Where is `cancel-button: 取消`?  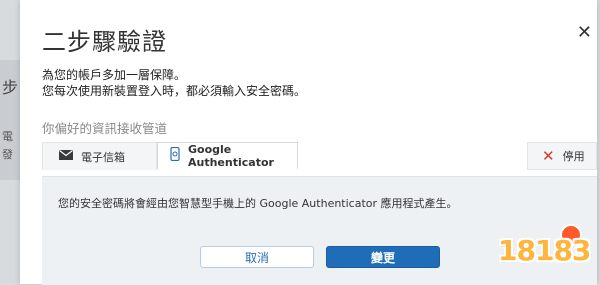 cancel-button: 取消 is located at coordinates (257, 257).